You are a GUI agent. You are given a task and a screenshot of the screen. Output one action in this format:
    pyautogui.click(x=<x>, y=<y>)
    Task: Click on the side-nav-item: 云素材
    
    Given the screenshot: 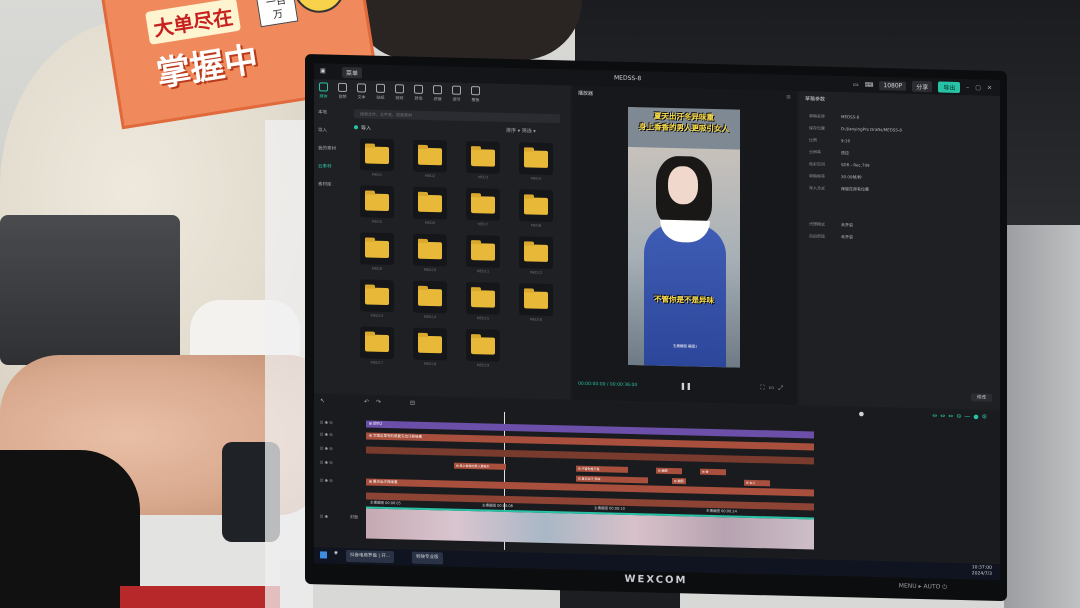 What is the action you would take?
    pyautogui.click(x=330, y=166)
    